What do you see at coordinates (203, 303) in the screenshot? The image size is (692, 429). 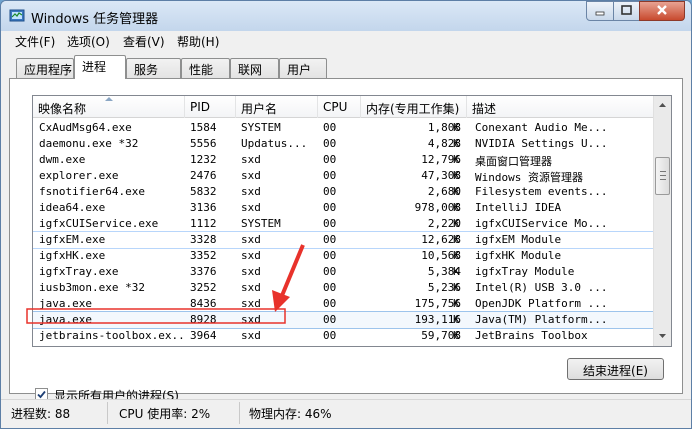 I see `cell-pid: 8436` at bounding box center [203, 303].